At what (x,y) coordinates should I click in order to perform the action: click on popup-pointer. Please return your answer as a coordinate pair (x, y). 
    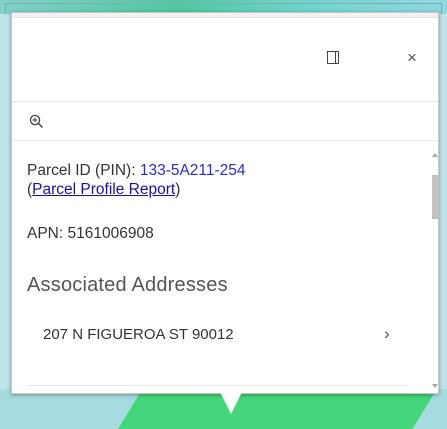
    Looking at the image, I should click on (231, 403).